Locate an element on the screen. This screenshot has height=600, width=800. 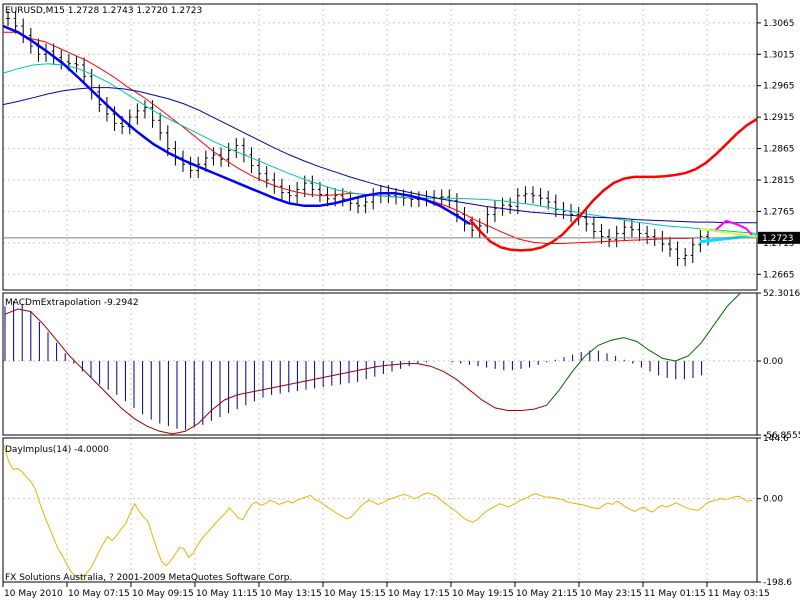
y-tick-label: 144.6 is located at coordinates (776, 439).